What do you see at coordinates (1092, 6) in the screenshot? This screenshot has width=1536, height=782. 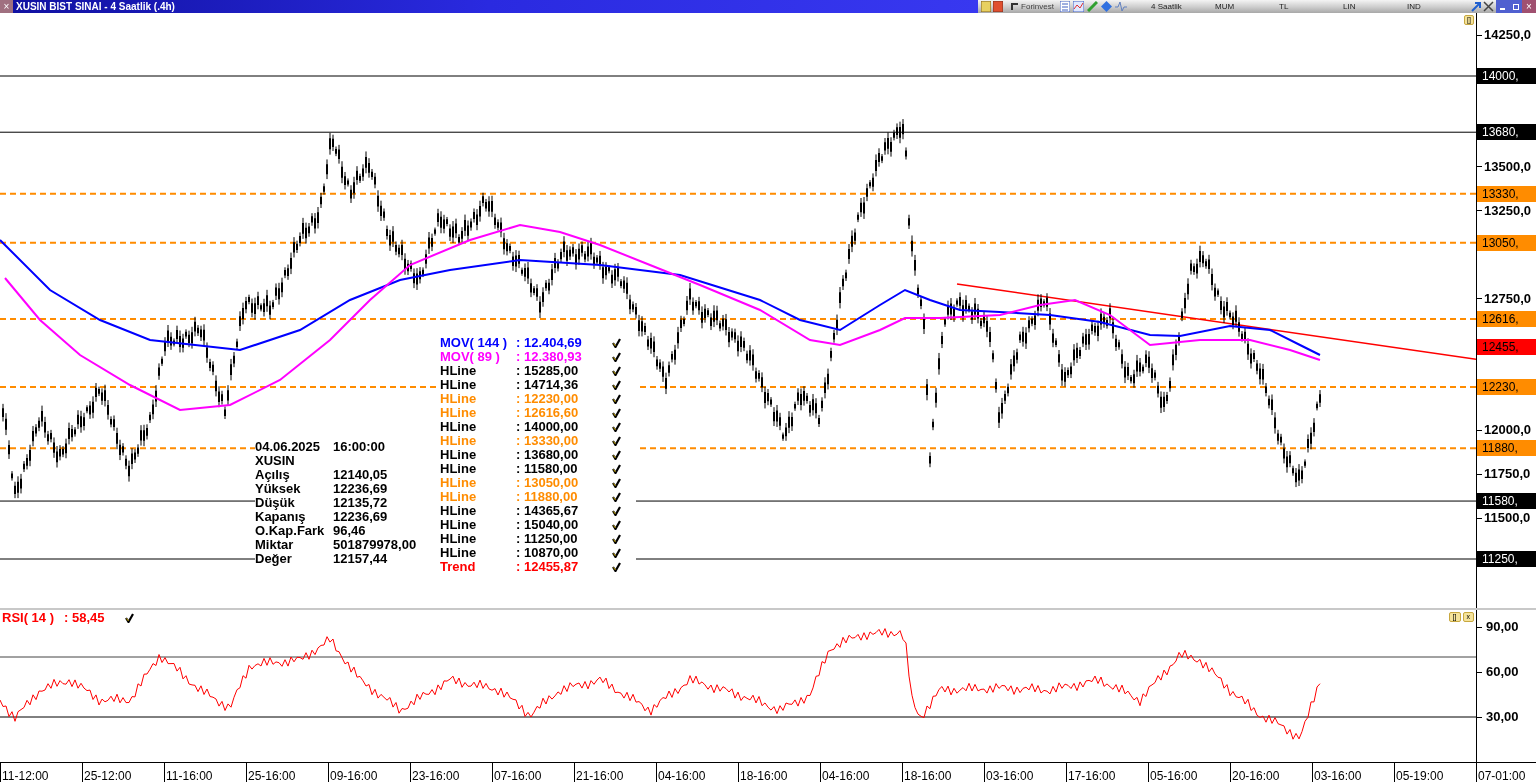 I see `pencil-icon` at bounding box center [1092, 6].